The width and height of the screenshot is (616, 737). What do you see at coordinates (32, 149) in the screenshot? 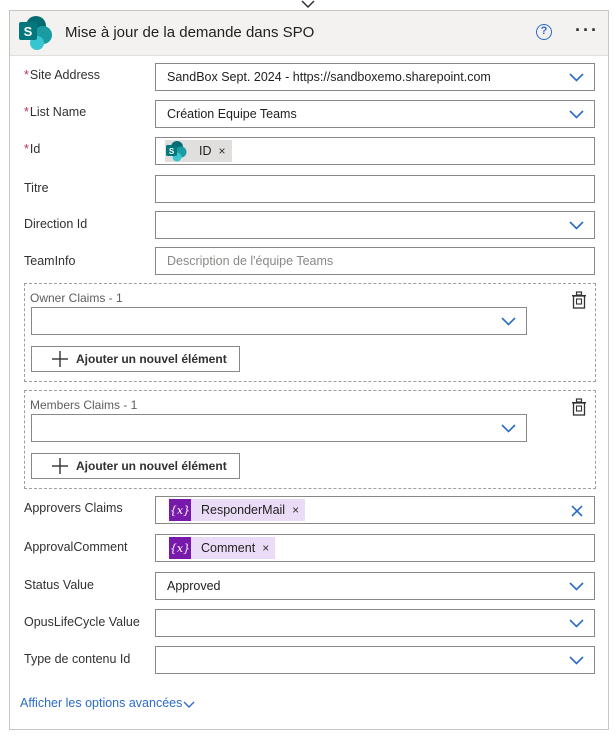
I see `id-label: *Id` at bounding box center [32, 149].